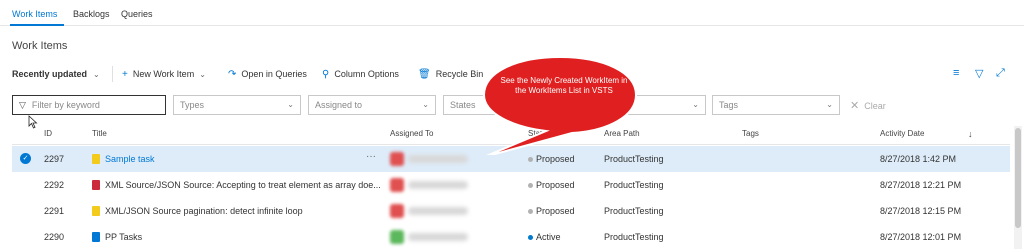  I want to click on assigned-to-filter-dropdown: Assigned to ⌄, so click(372, 105).